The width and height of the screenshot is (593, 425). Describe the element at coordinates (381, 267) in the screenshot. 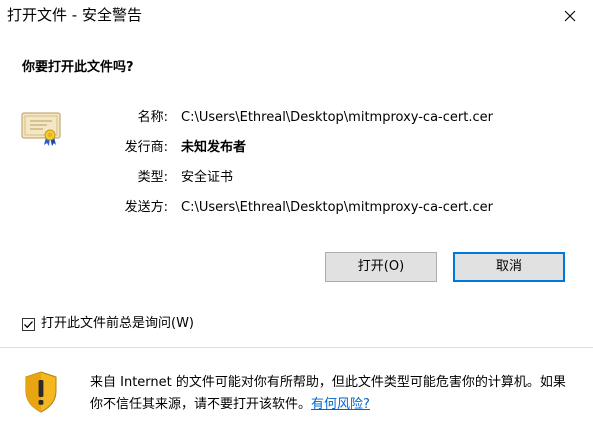

I see `open-button: 打开(O)` at that location.